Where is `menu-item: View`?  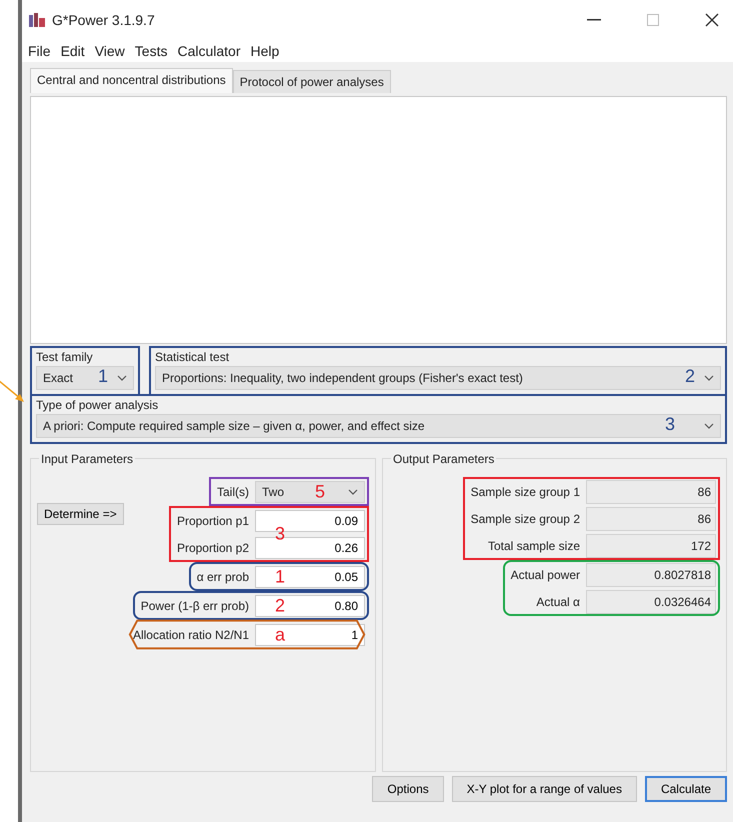
menu-item: View is located at coordinates (109, 51).